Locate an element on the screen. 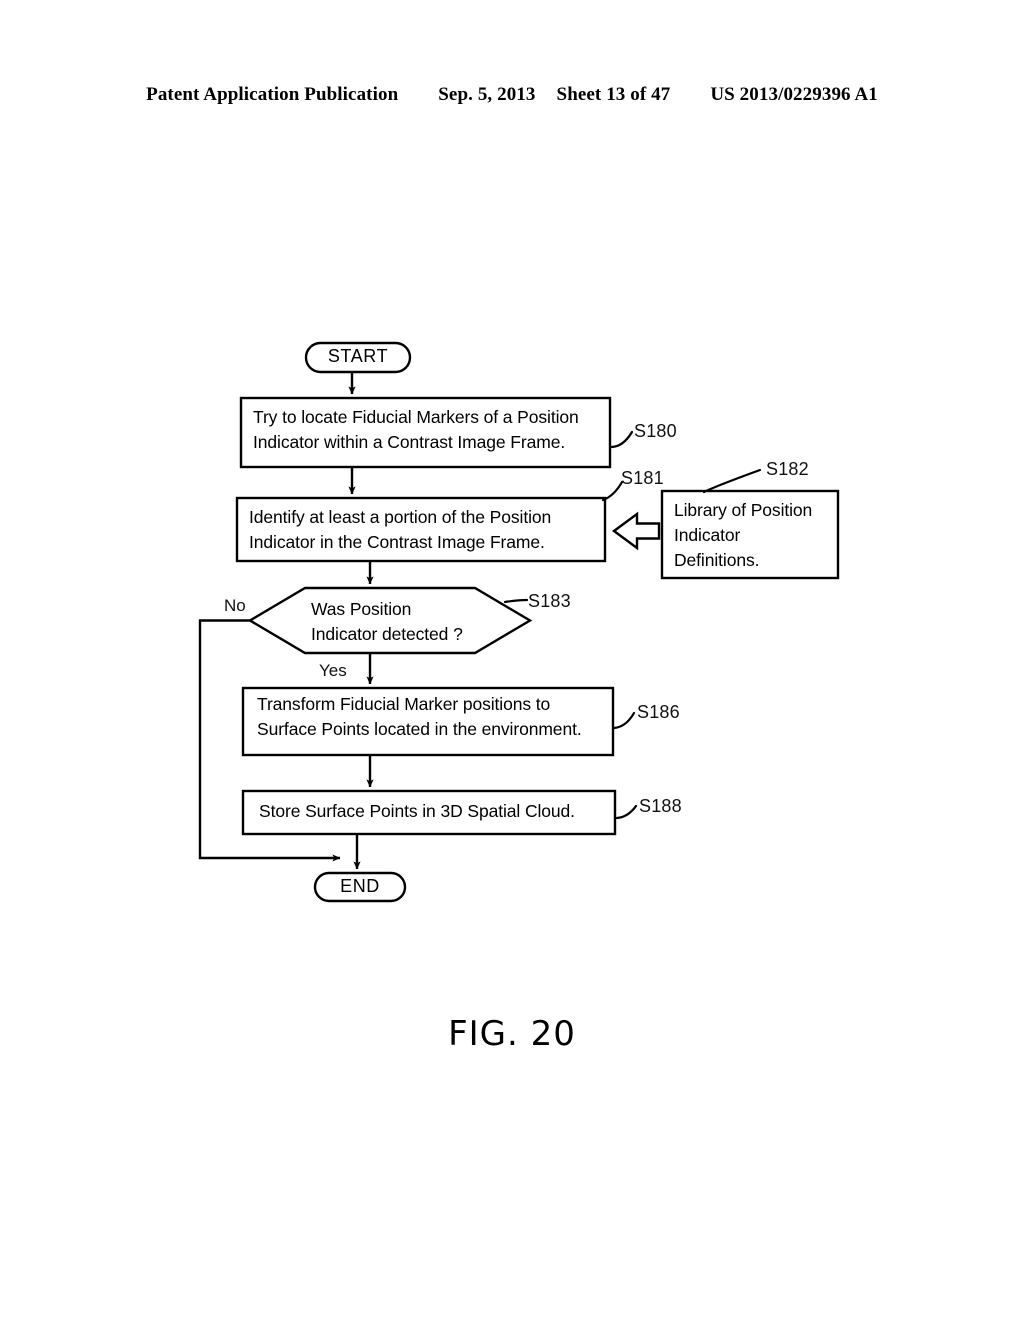  leader-s188 is located at coordinates (626, 812).